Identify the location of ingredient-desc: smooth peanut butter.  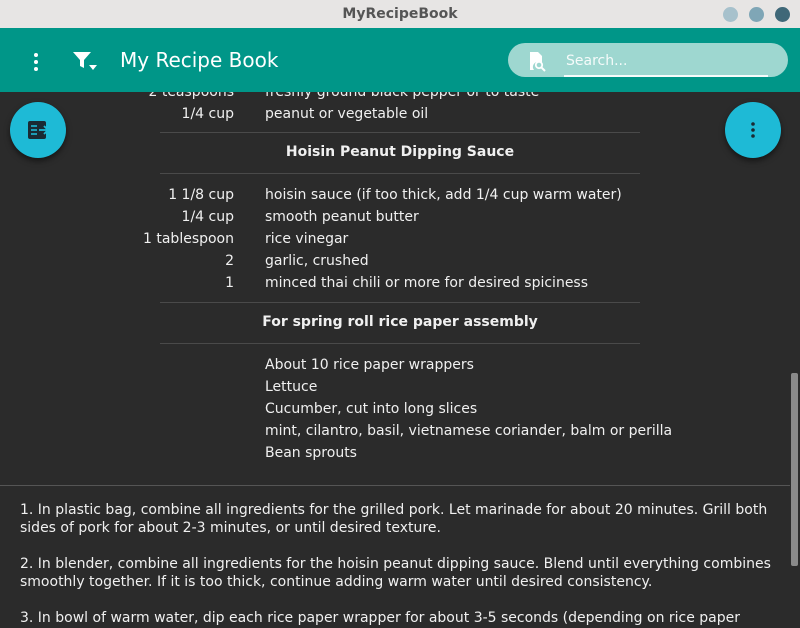
(342, 217).